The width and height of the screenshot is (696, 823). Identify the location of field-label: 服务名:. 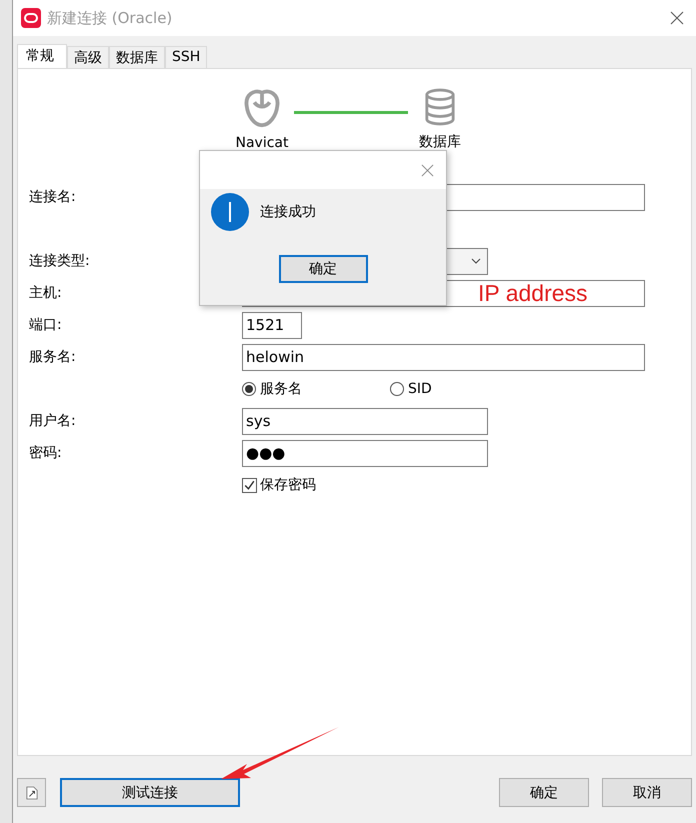
(53, 357).